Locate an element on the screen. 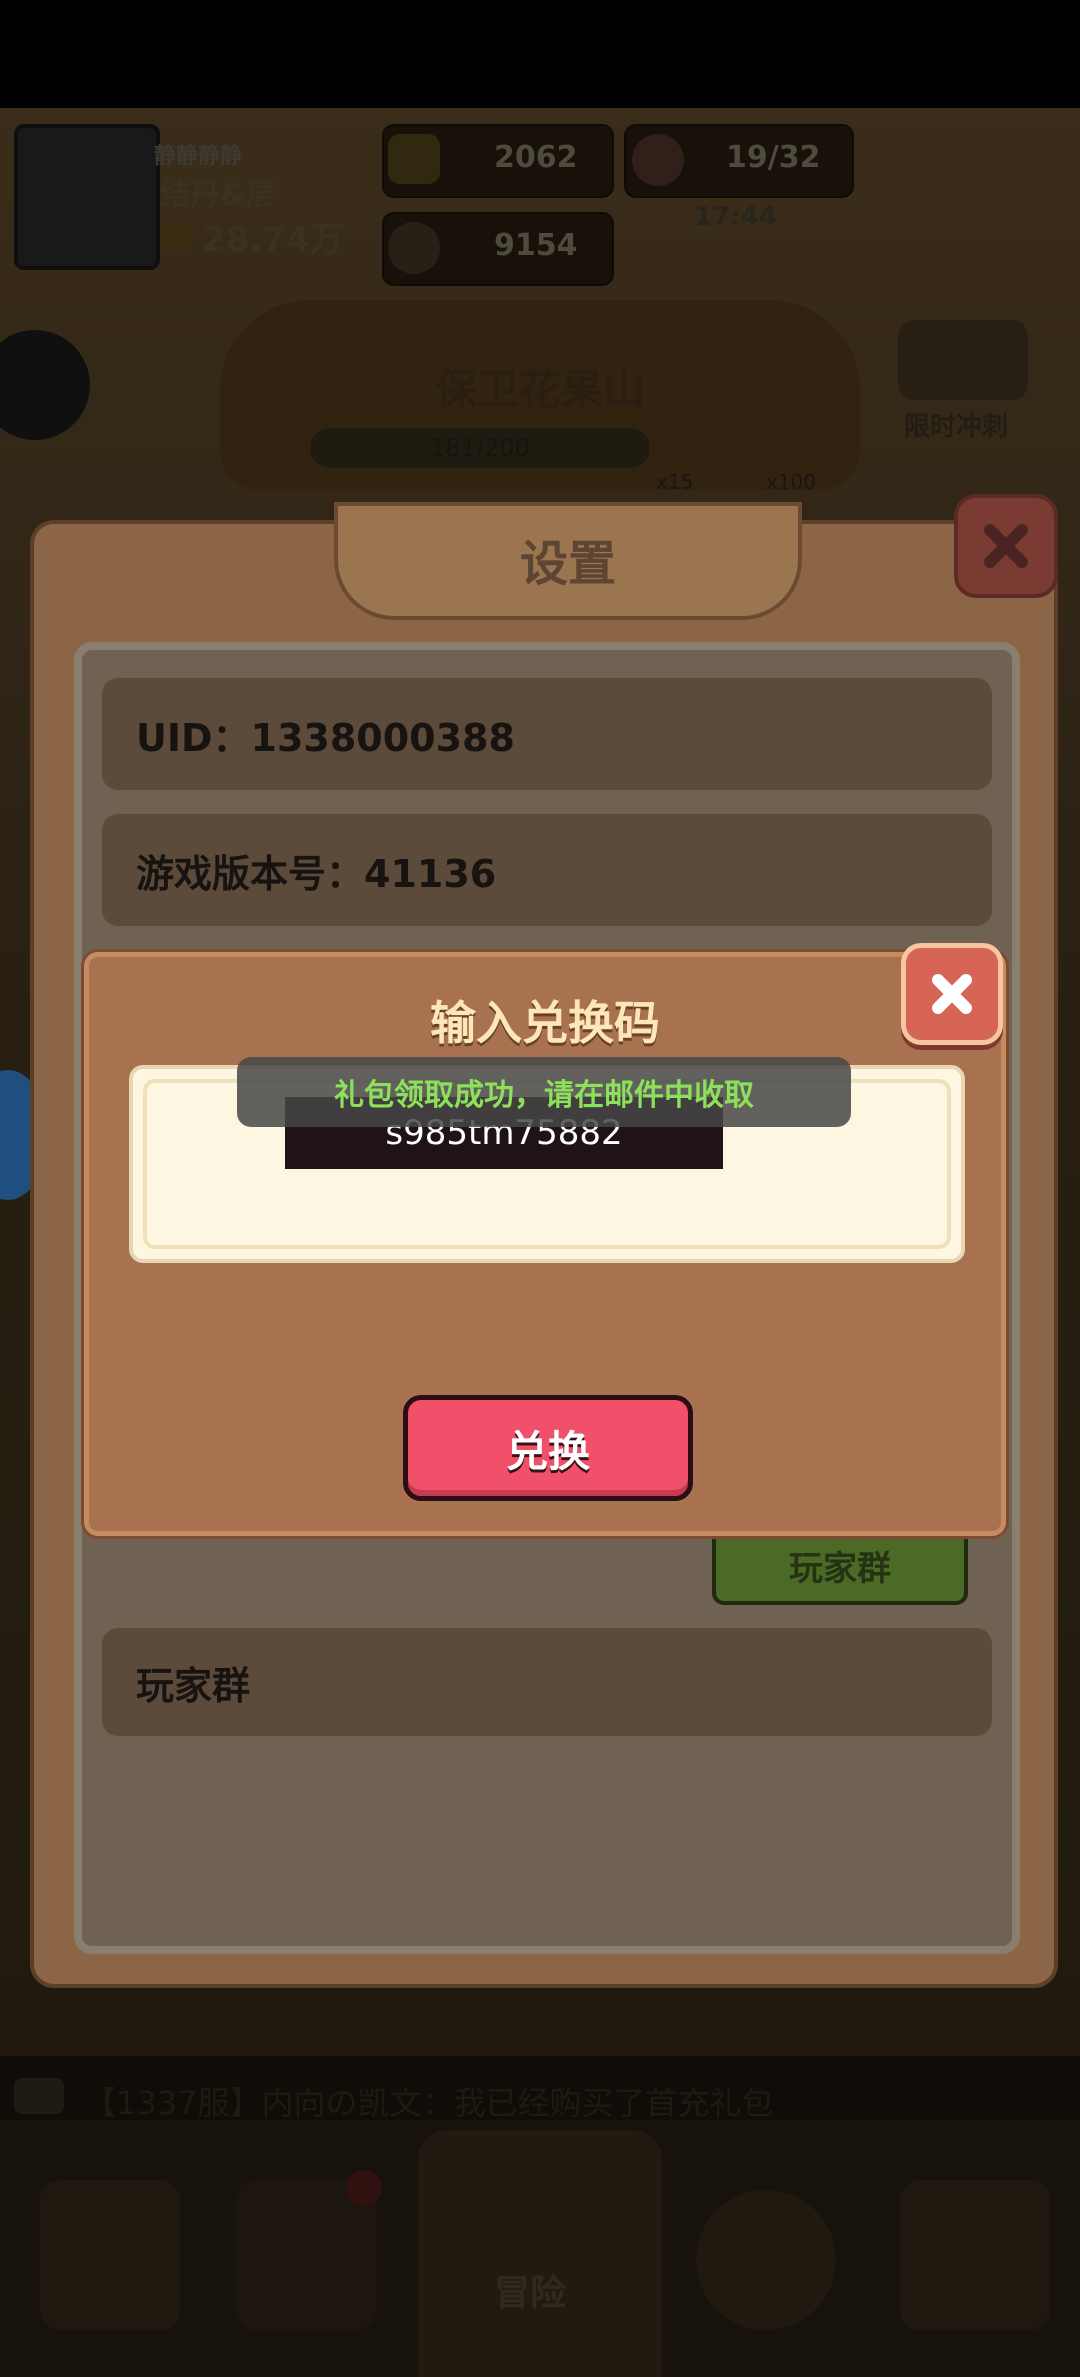 This screenshot has width=1080, height=2377. version-row: 游戏版本号：41136 is located at coordinates (547, 870).